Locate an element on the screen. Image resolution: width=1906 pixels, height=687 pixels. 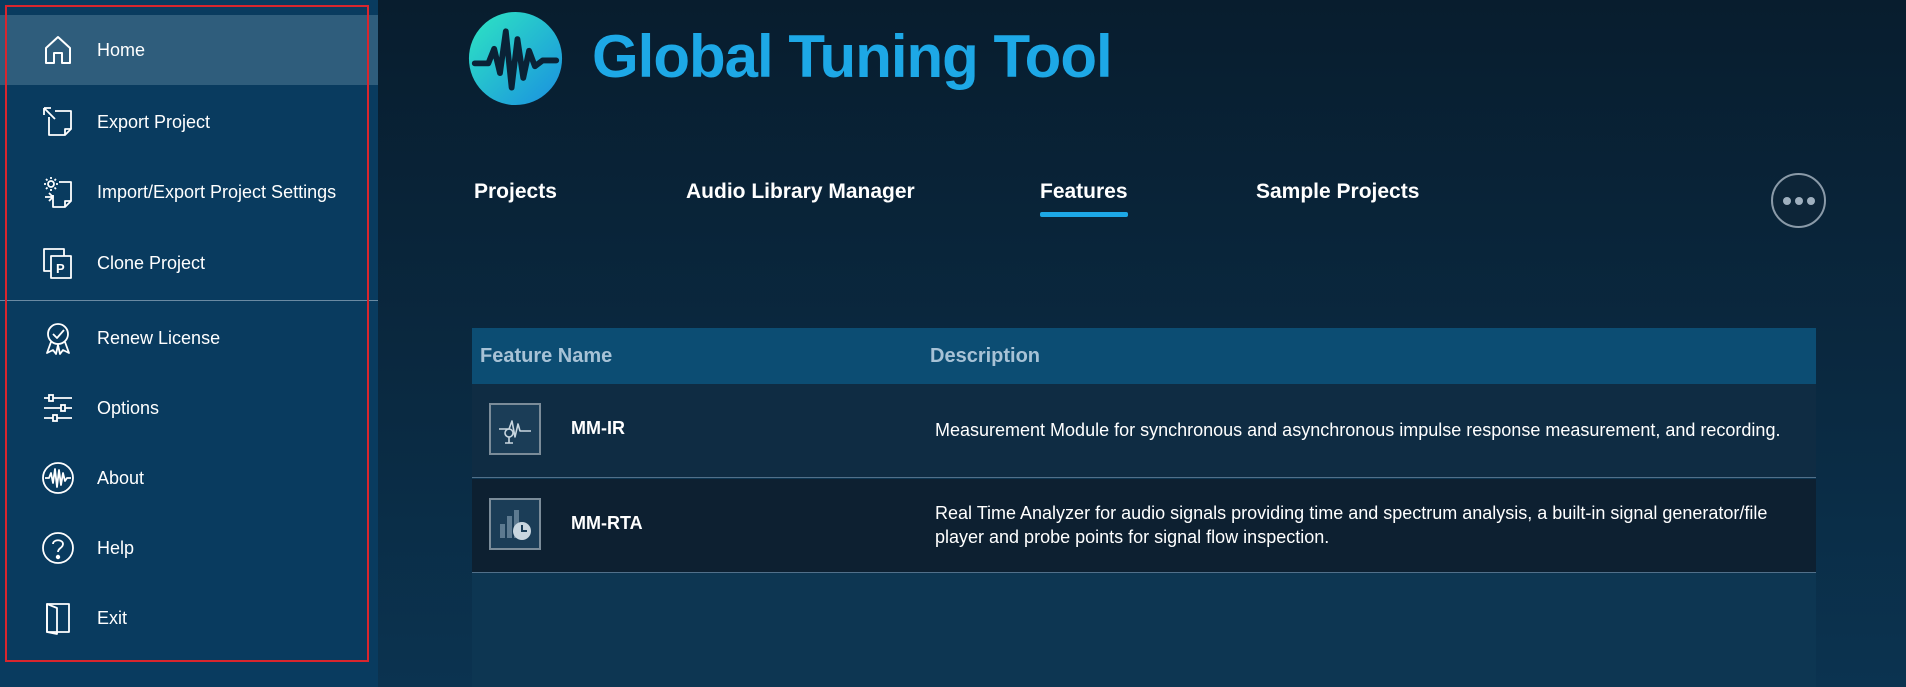
feature-name: MM-RTA is located at coordinates (607, 523).